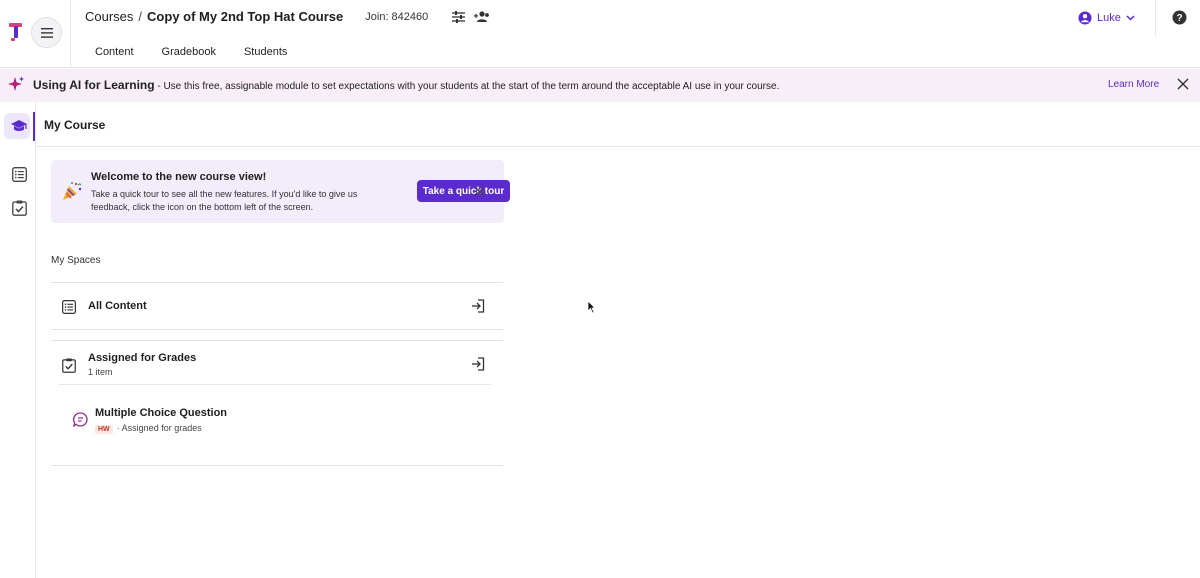 Image resolution: width=1200 pixels, height=578 pixels. Describe the element at coordinates (109, 16) in the screenshot. I see `breadcrumb-courses-link: Courses` at that location.